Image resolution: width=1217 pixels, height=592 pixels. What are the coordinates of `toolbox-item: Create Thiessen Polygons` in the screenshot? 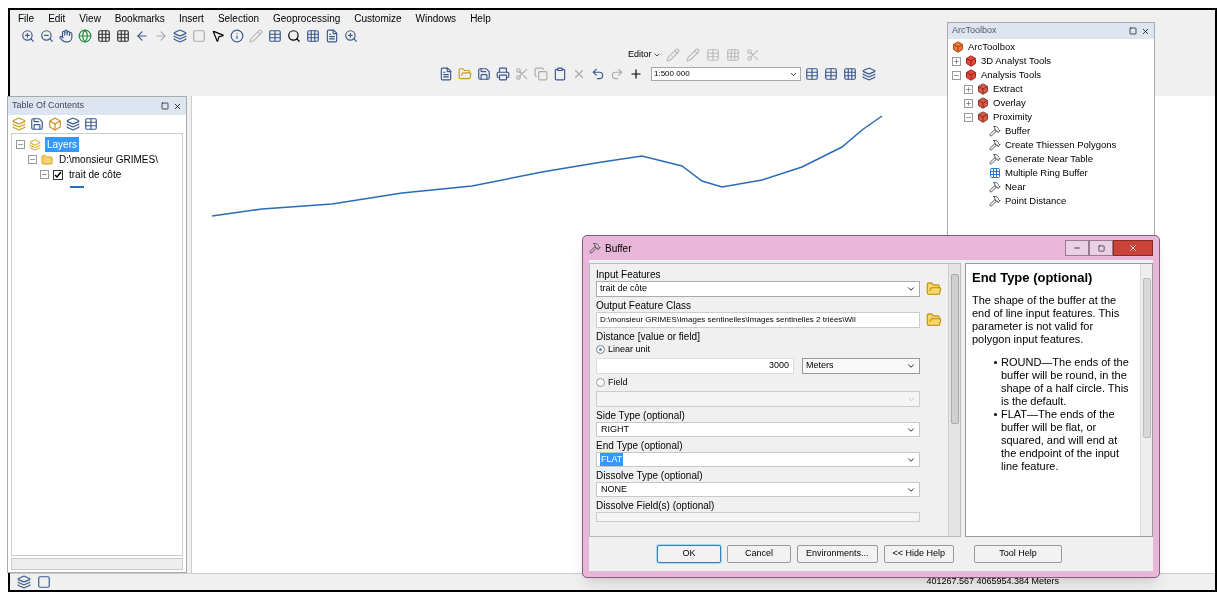 It's located at (1061, 145).